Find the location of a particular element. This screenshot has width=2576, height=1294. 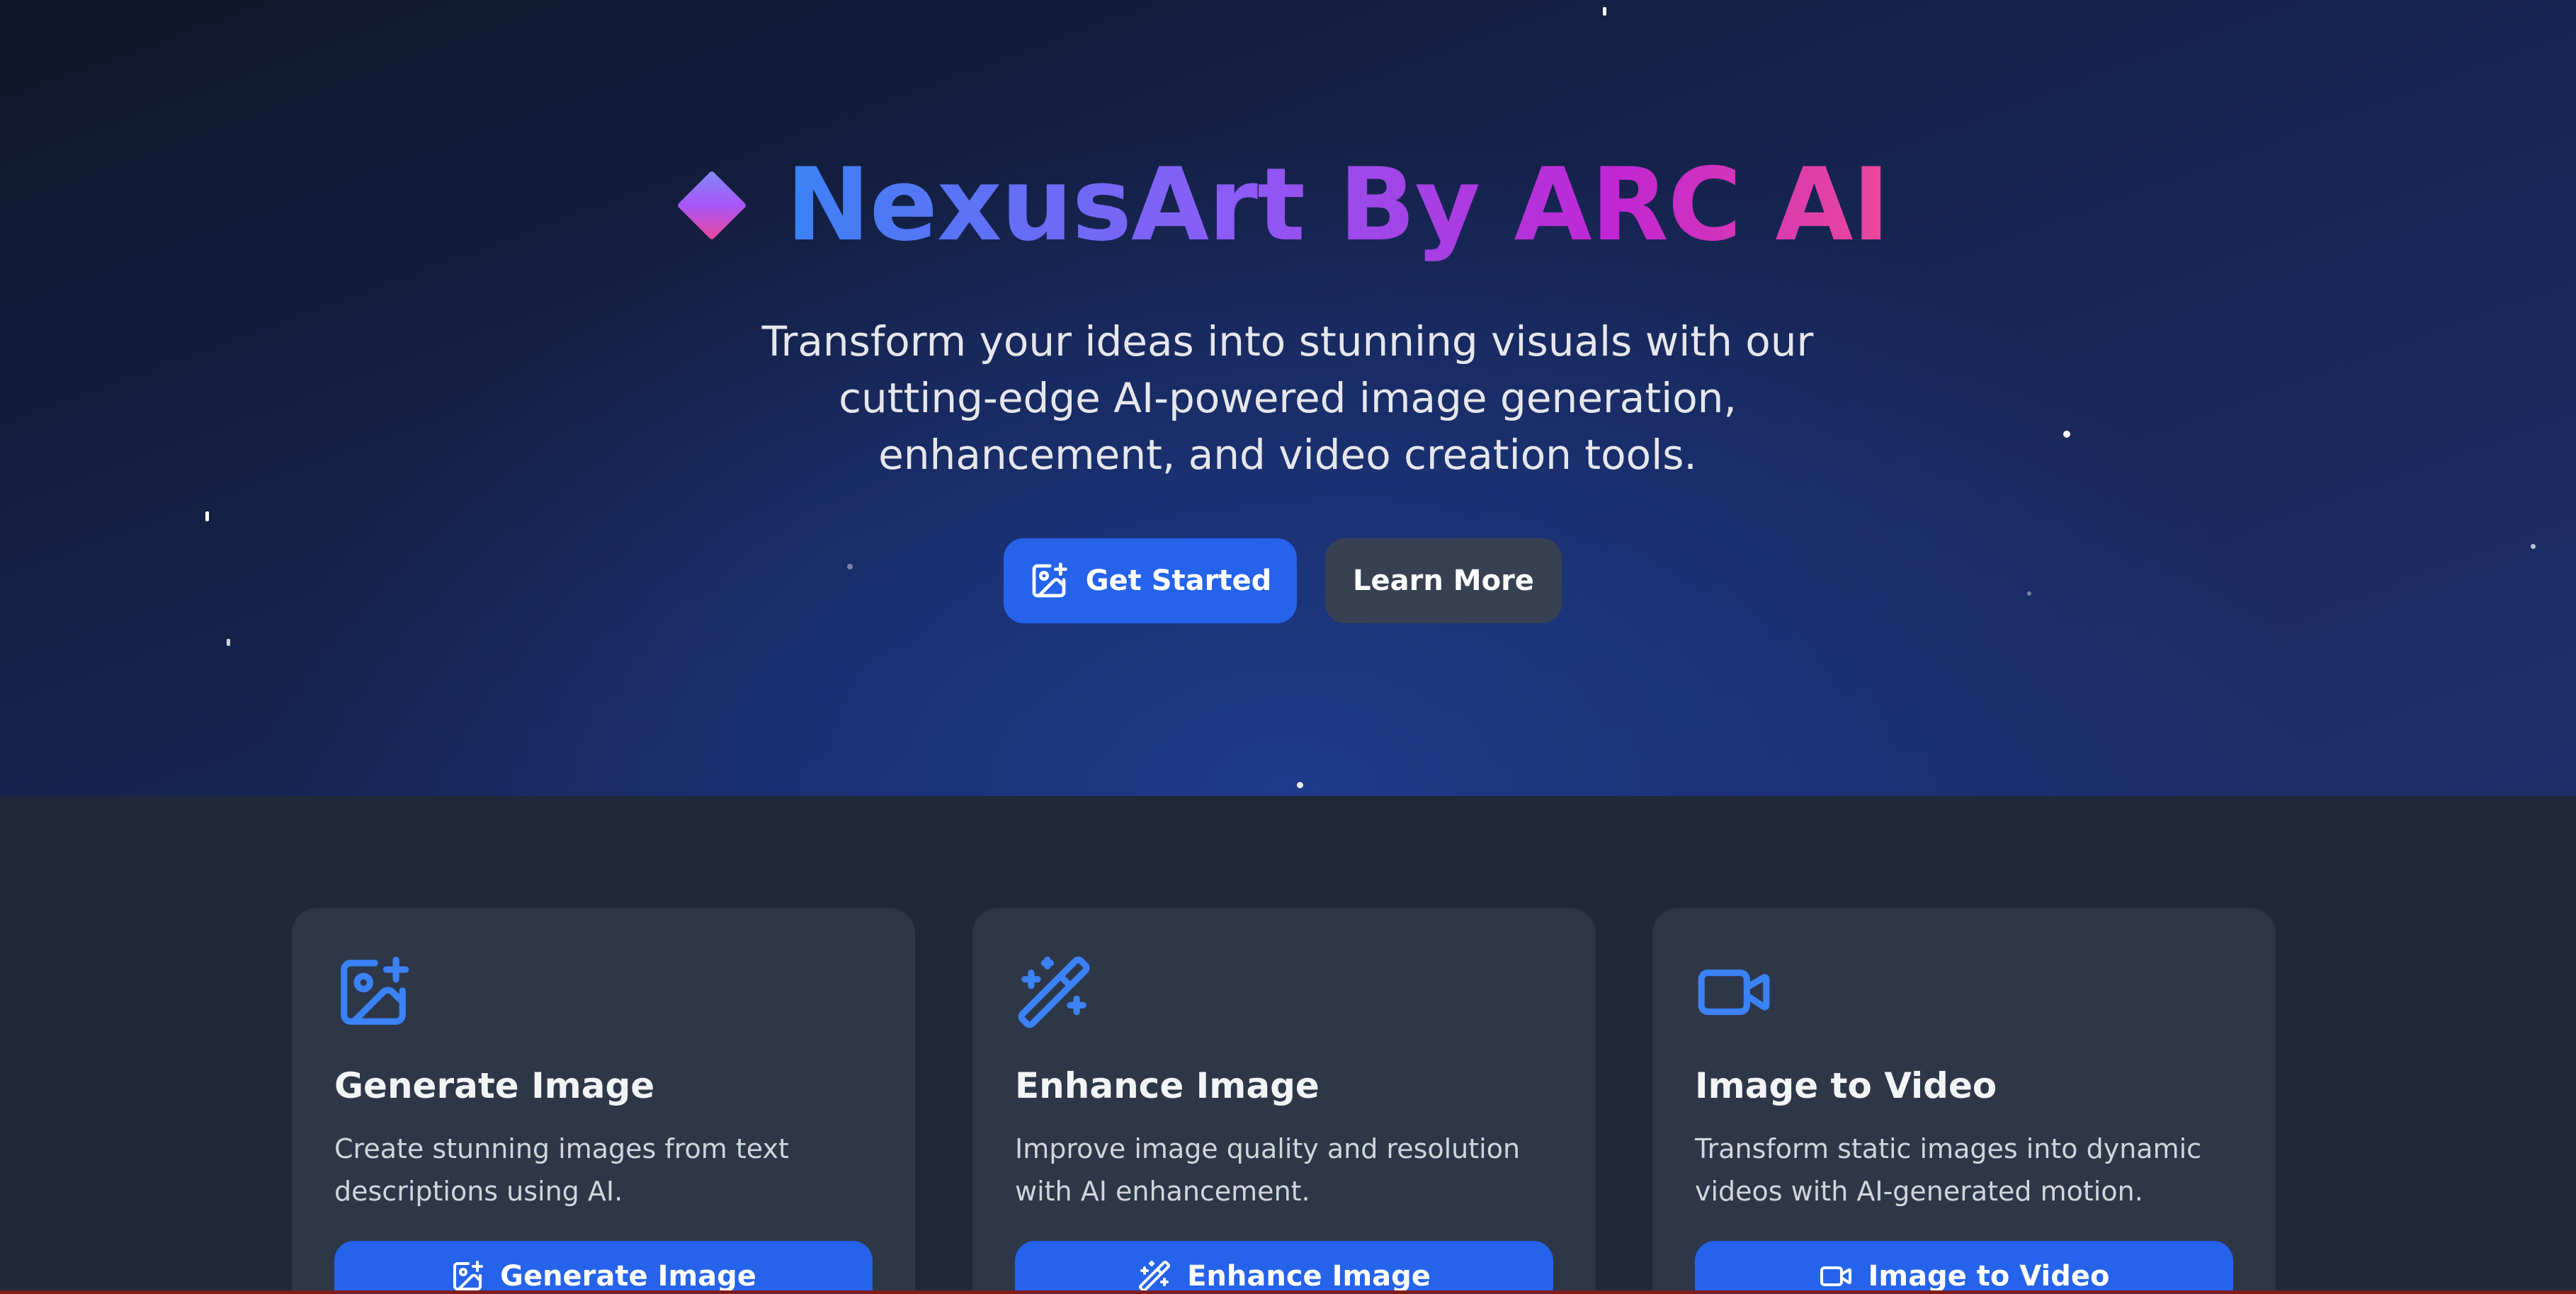

card-title: Enhance Image is located at coordinates (1167, 1085).